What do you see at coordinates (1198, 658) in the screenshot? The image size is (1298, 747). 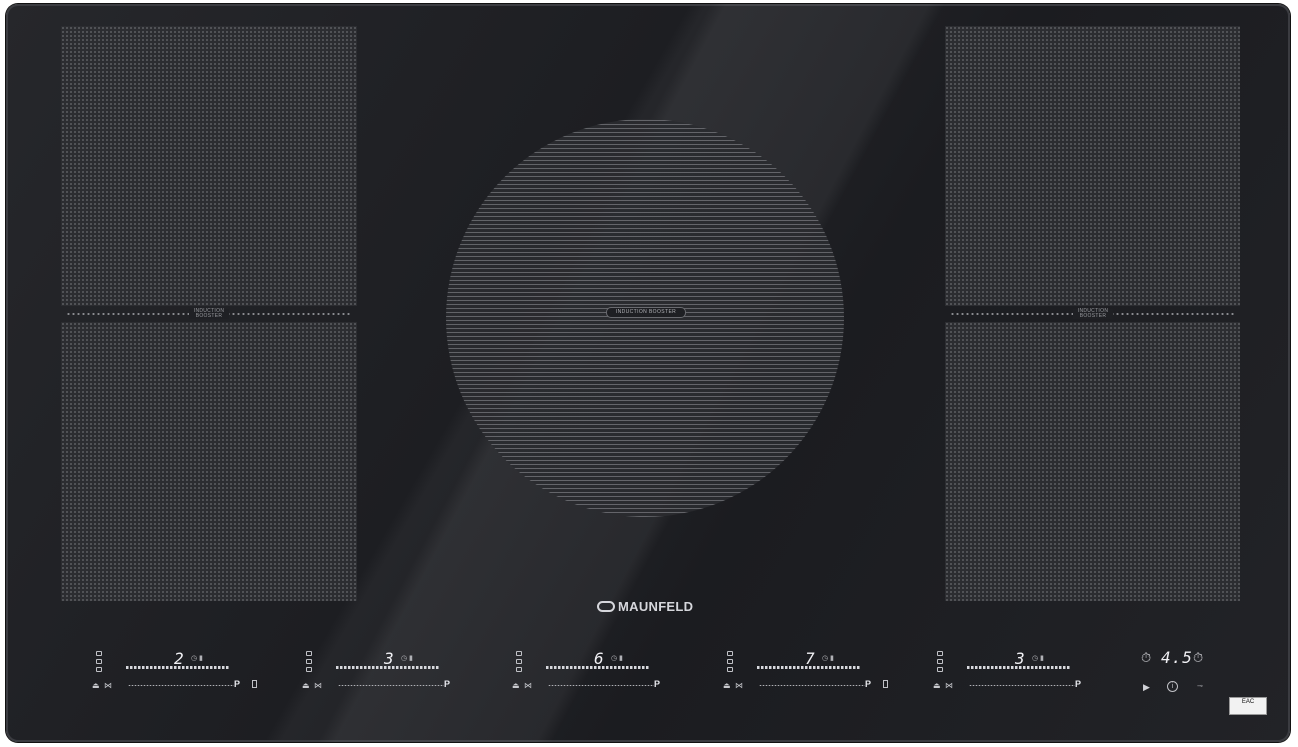 I see `timer-plus-icon: ⏱` at bounding box center [1198, 658].